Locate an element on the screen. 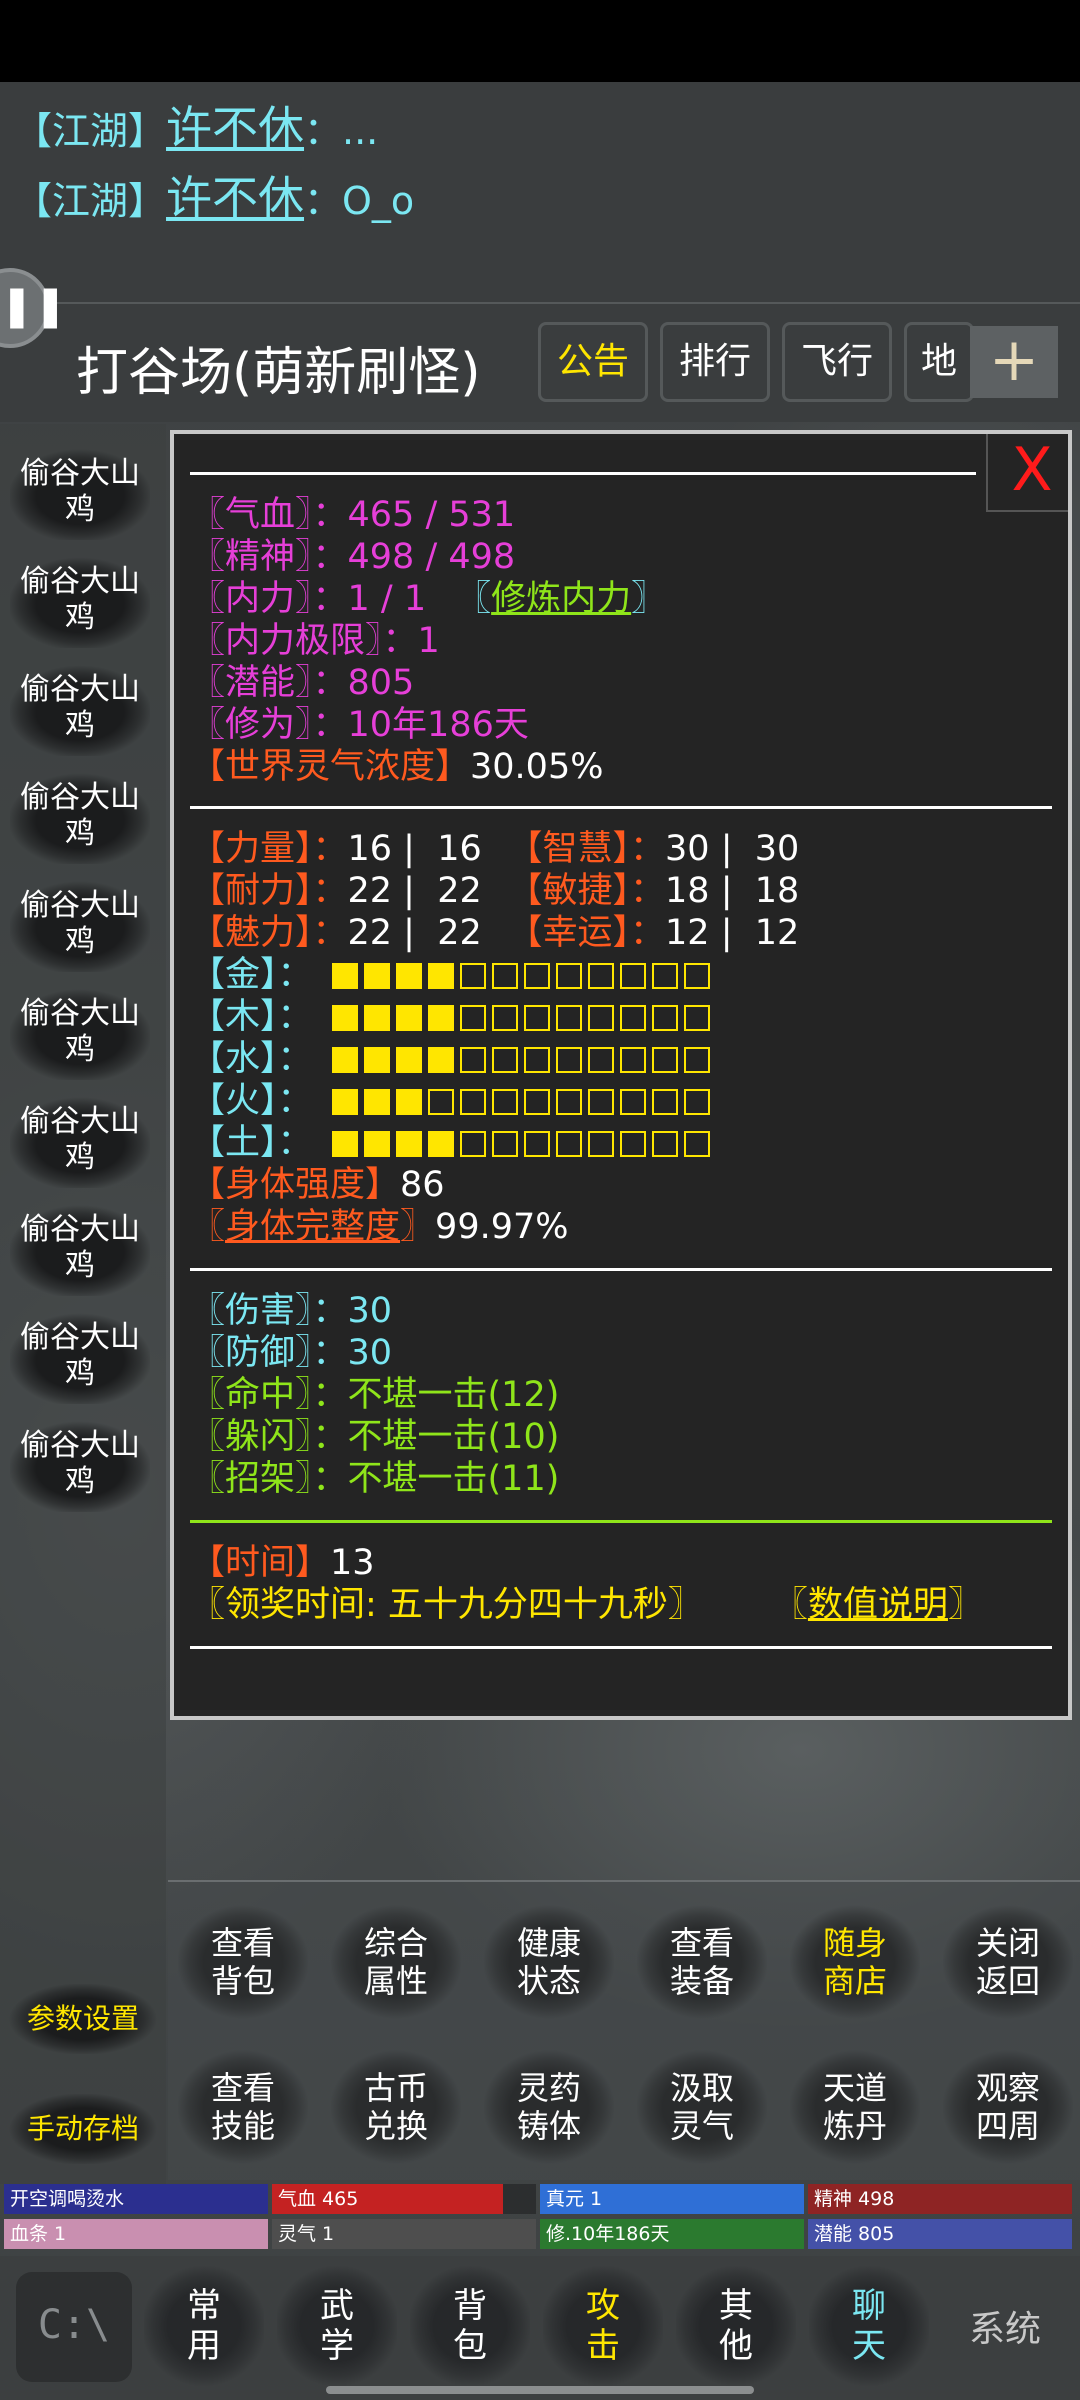 The height and width of the screenshot is (2400, 1080). nav-attack-button: 攻击 is located at coordinates (603, 2326).